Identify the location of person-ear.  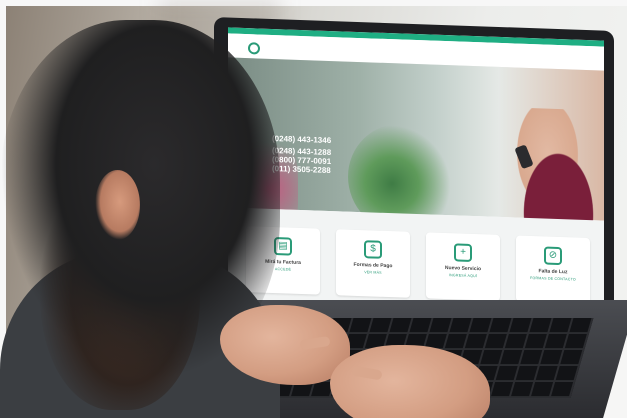
(117, 205).